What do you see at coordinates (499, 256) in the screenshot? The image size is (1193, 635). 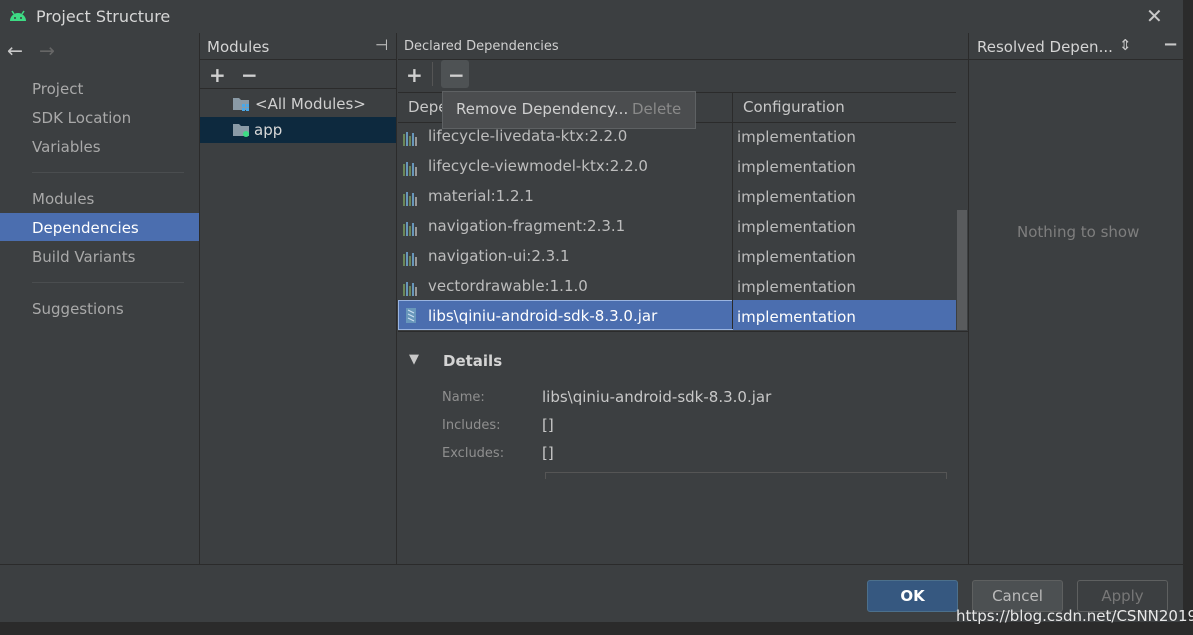 I see `dependency-name: navigation-ui:2.3.1` at bounding box center [499, 256].